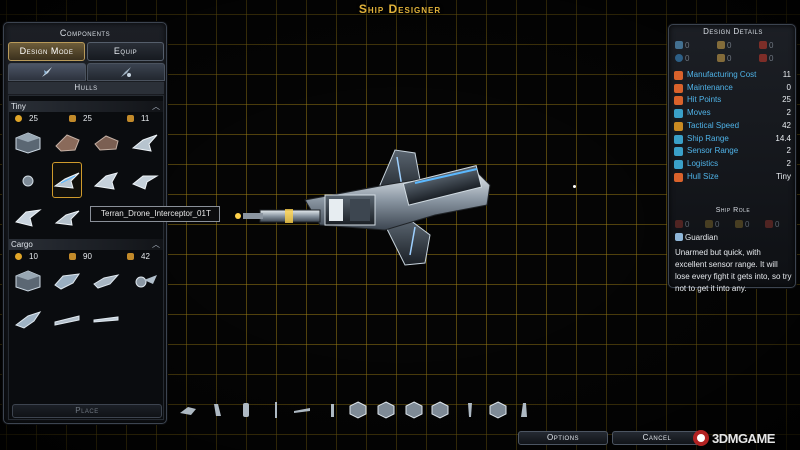  Describe the element at coordinates (678, 126) in the screenshot. I see `tactical-speed-icon` at that location.